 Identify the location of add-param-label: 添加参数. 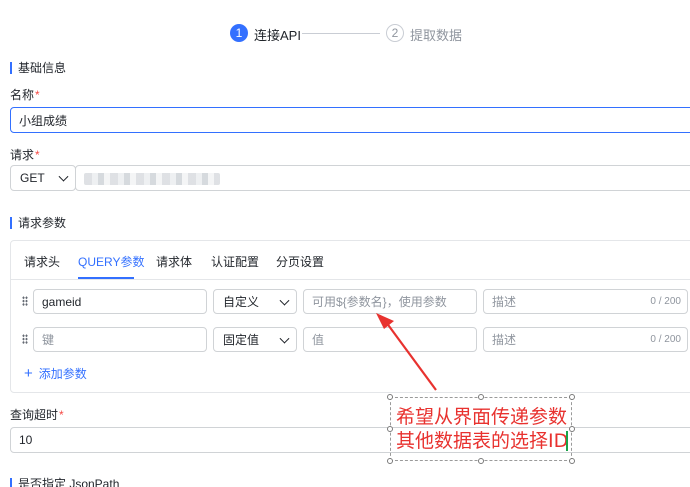
(62, 374).